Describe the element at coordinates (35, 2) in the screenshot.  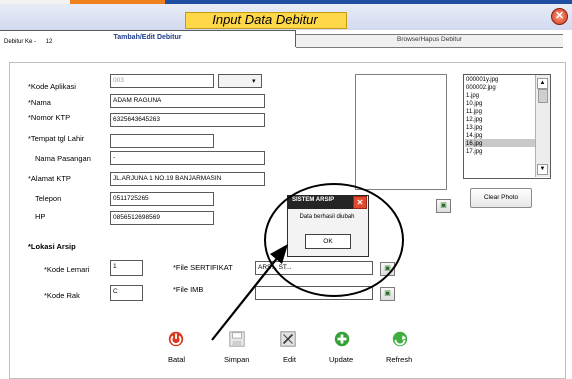
I see `title-stripe-light` at that location.